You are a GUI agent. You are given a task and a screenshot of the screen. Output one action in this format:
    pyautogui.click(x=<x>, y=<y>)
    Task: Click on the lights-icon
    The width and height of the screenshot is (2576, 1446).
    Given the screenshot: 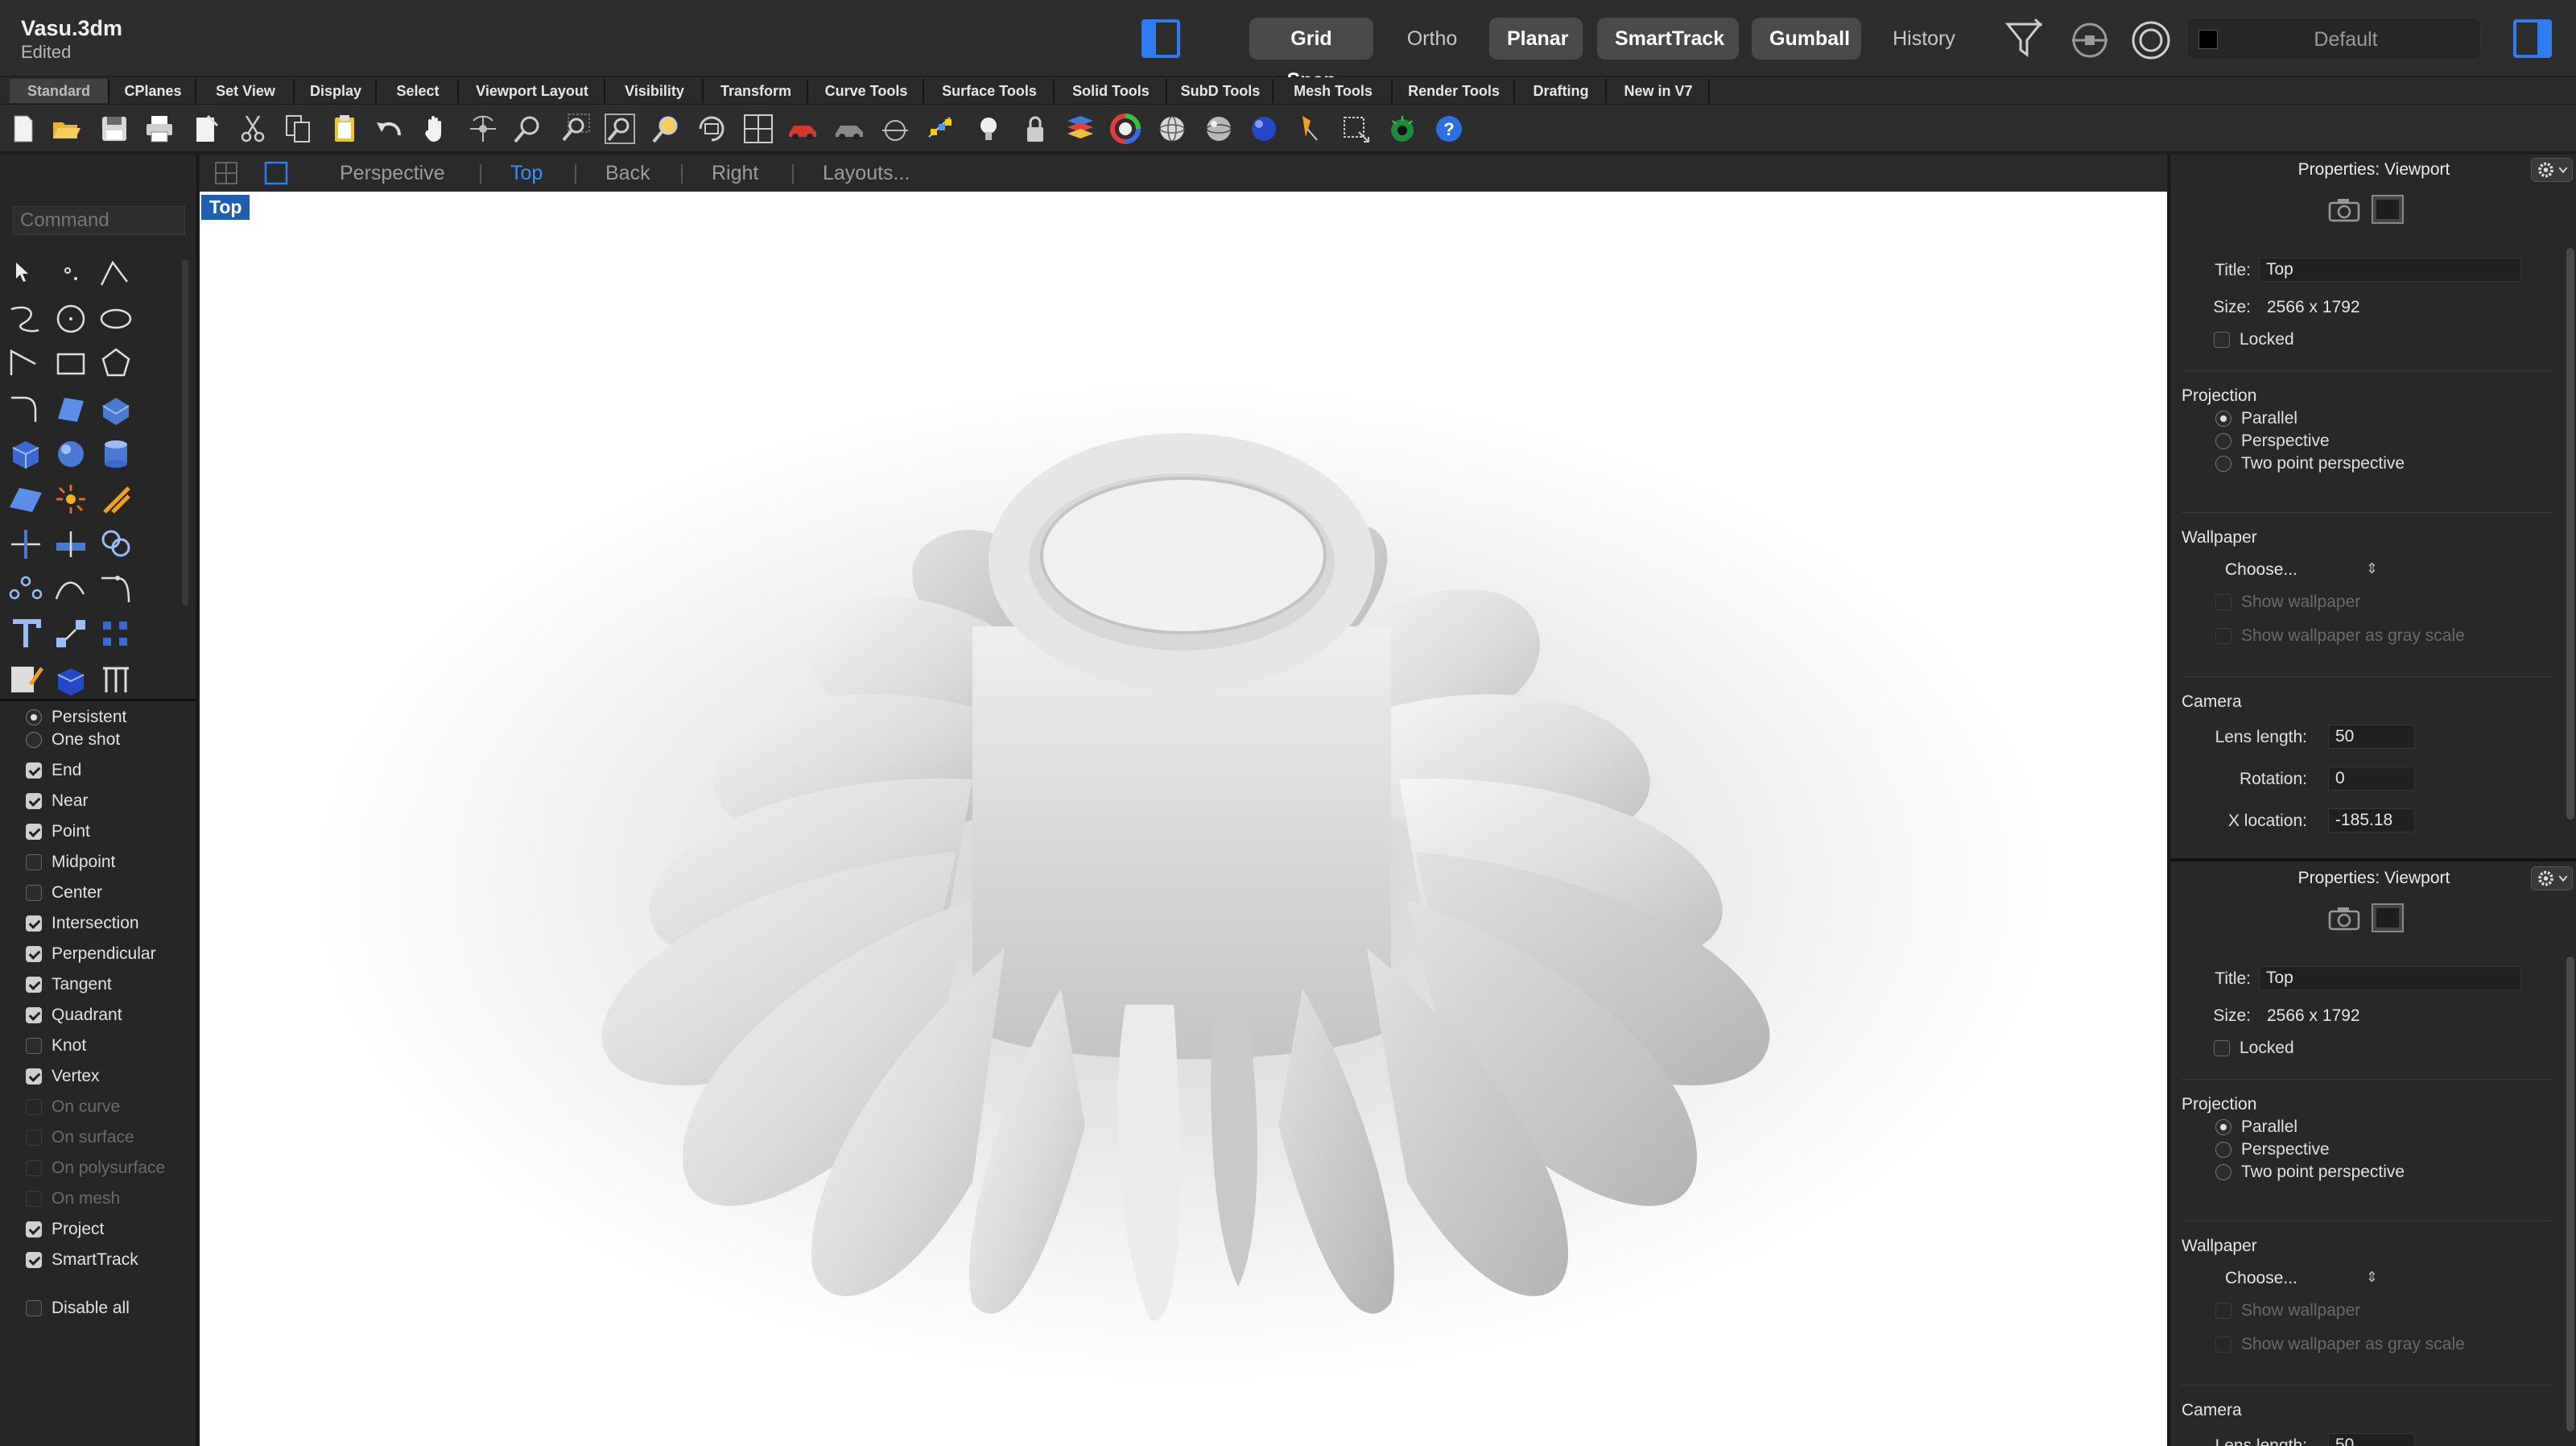 What is the action you would take?
    pyautogui.click(x=942, y=129)
    